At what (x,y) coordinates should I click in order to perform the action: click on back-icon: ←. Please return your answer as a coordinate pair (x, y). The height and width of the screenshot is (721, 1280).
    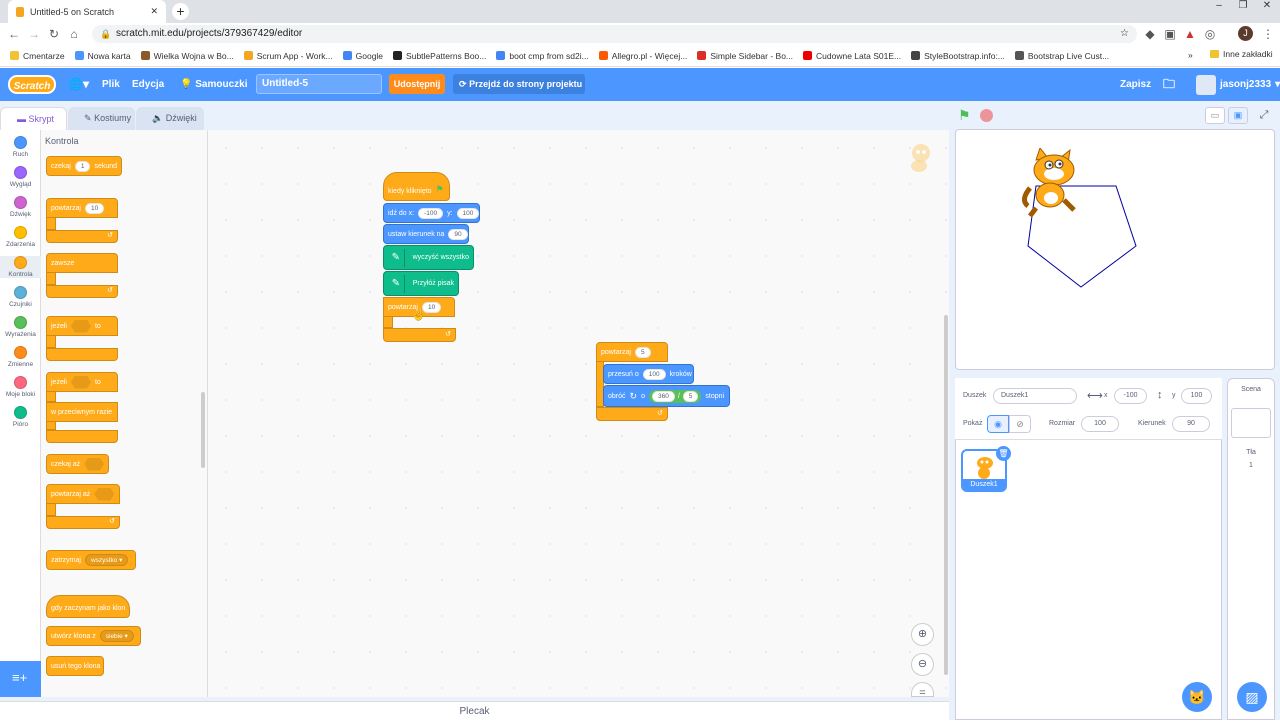
    Looking at the image, I should click on (14, 34).